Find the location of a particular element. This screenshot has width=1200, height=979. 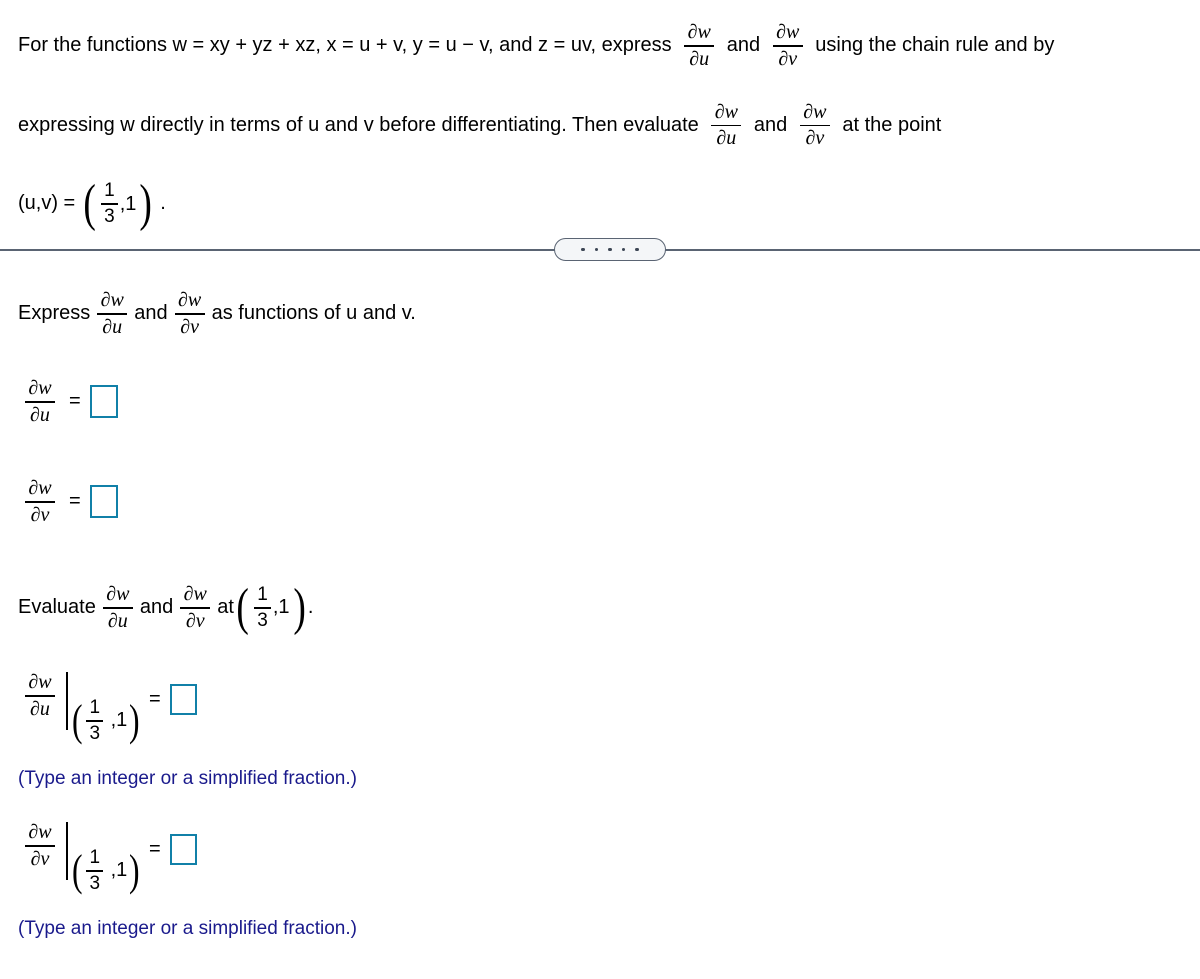

answer-input-evaluated-partial-w-partial-u is located at coordinates (183, 699).